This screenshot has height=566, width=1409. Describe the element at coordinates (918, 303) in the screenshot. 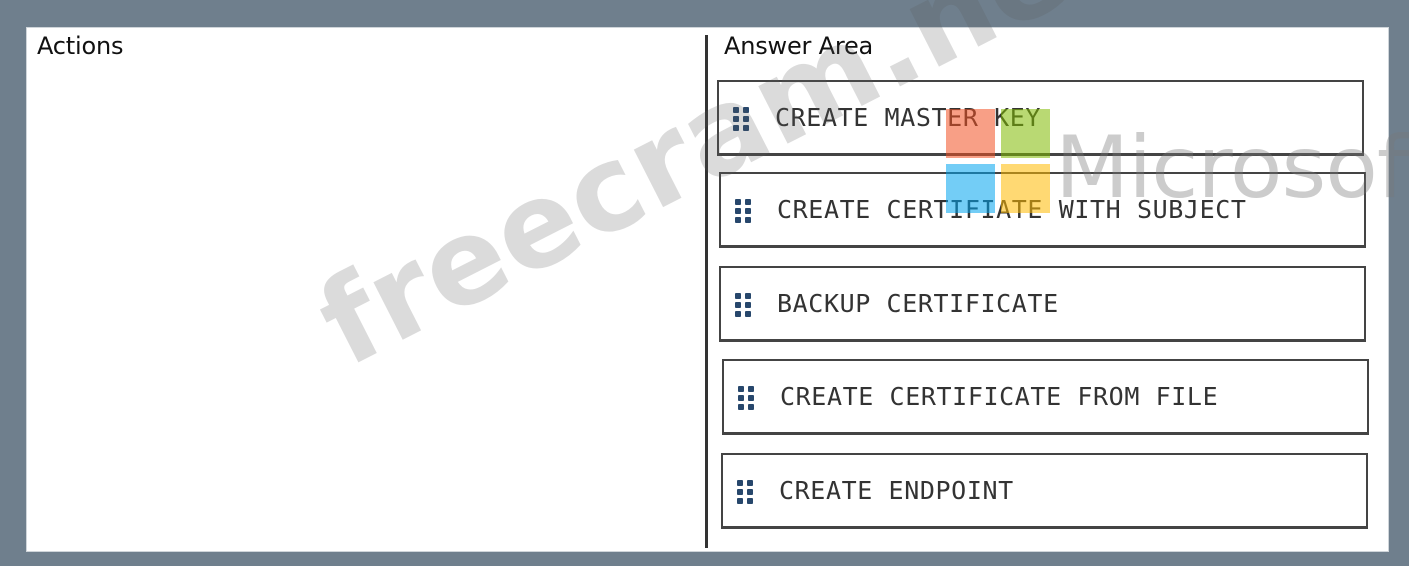

I see `answer-item-label: BACKUP CERTIFICATE` at that location.